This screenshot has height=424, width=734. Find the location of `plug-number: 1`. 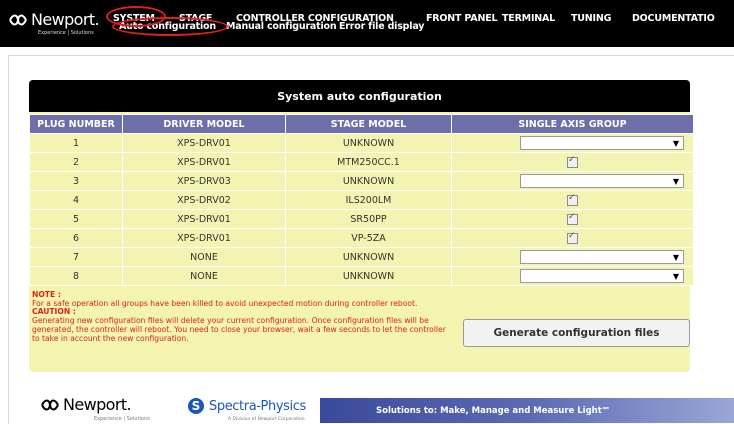

plug-number: 1 is located at coordinates (76, 143).